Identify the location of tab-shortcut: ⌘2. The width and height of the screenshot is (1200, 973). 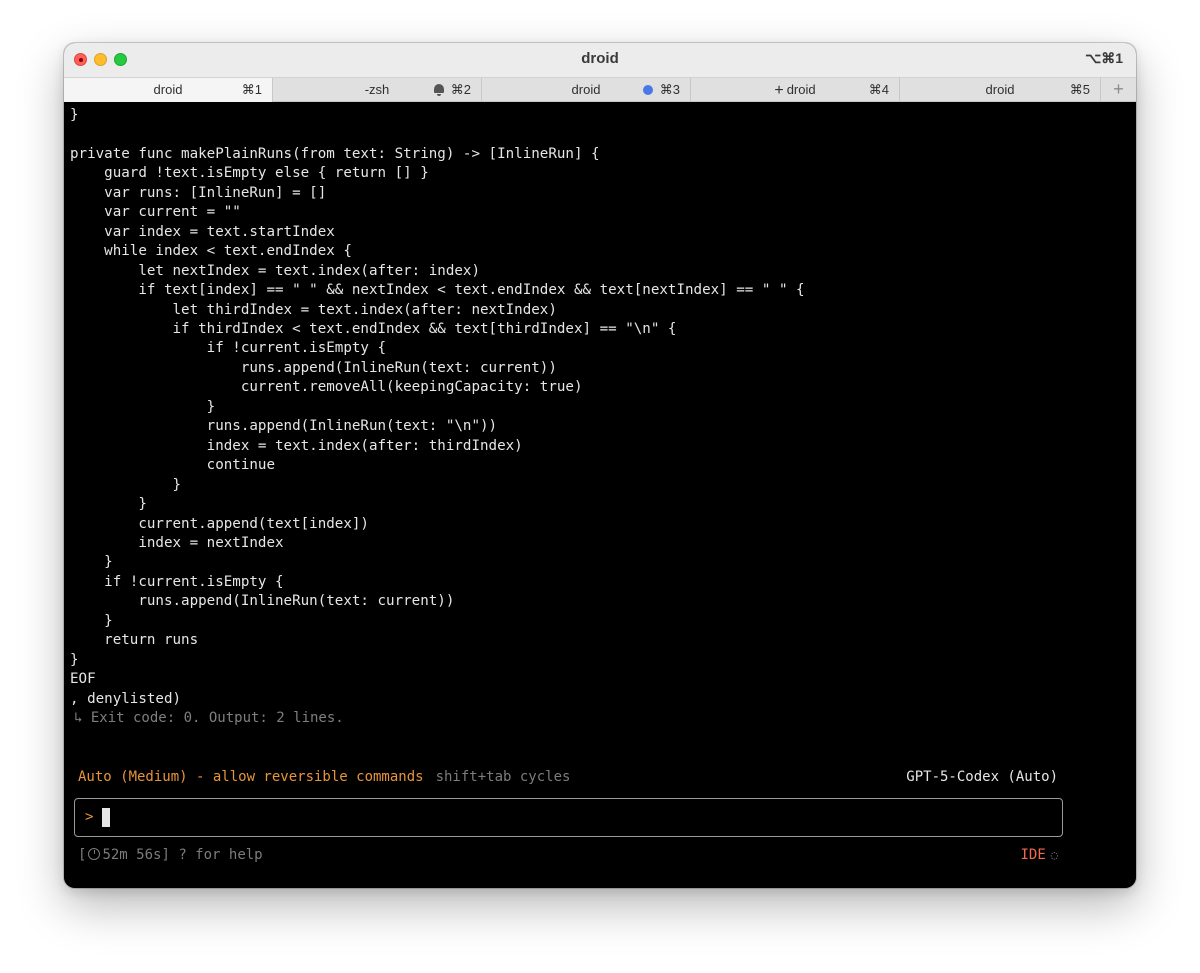
(460, 89).